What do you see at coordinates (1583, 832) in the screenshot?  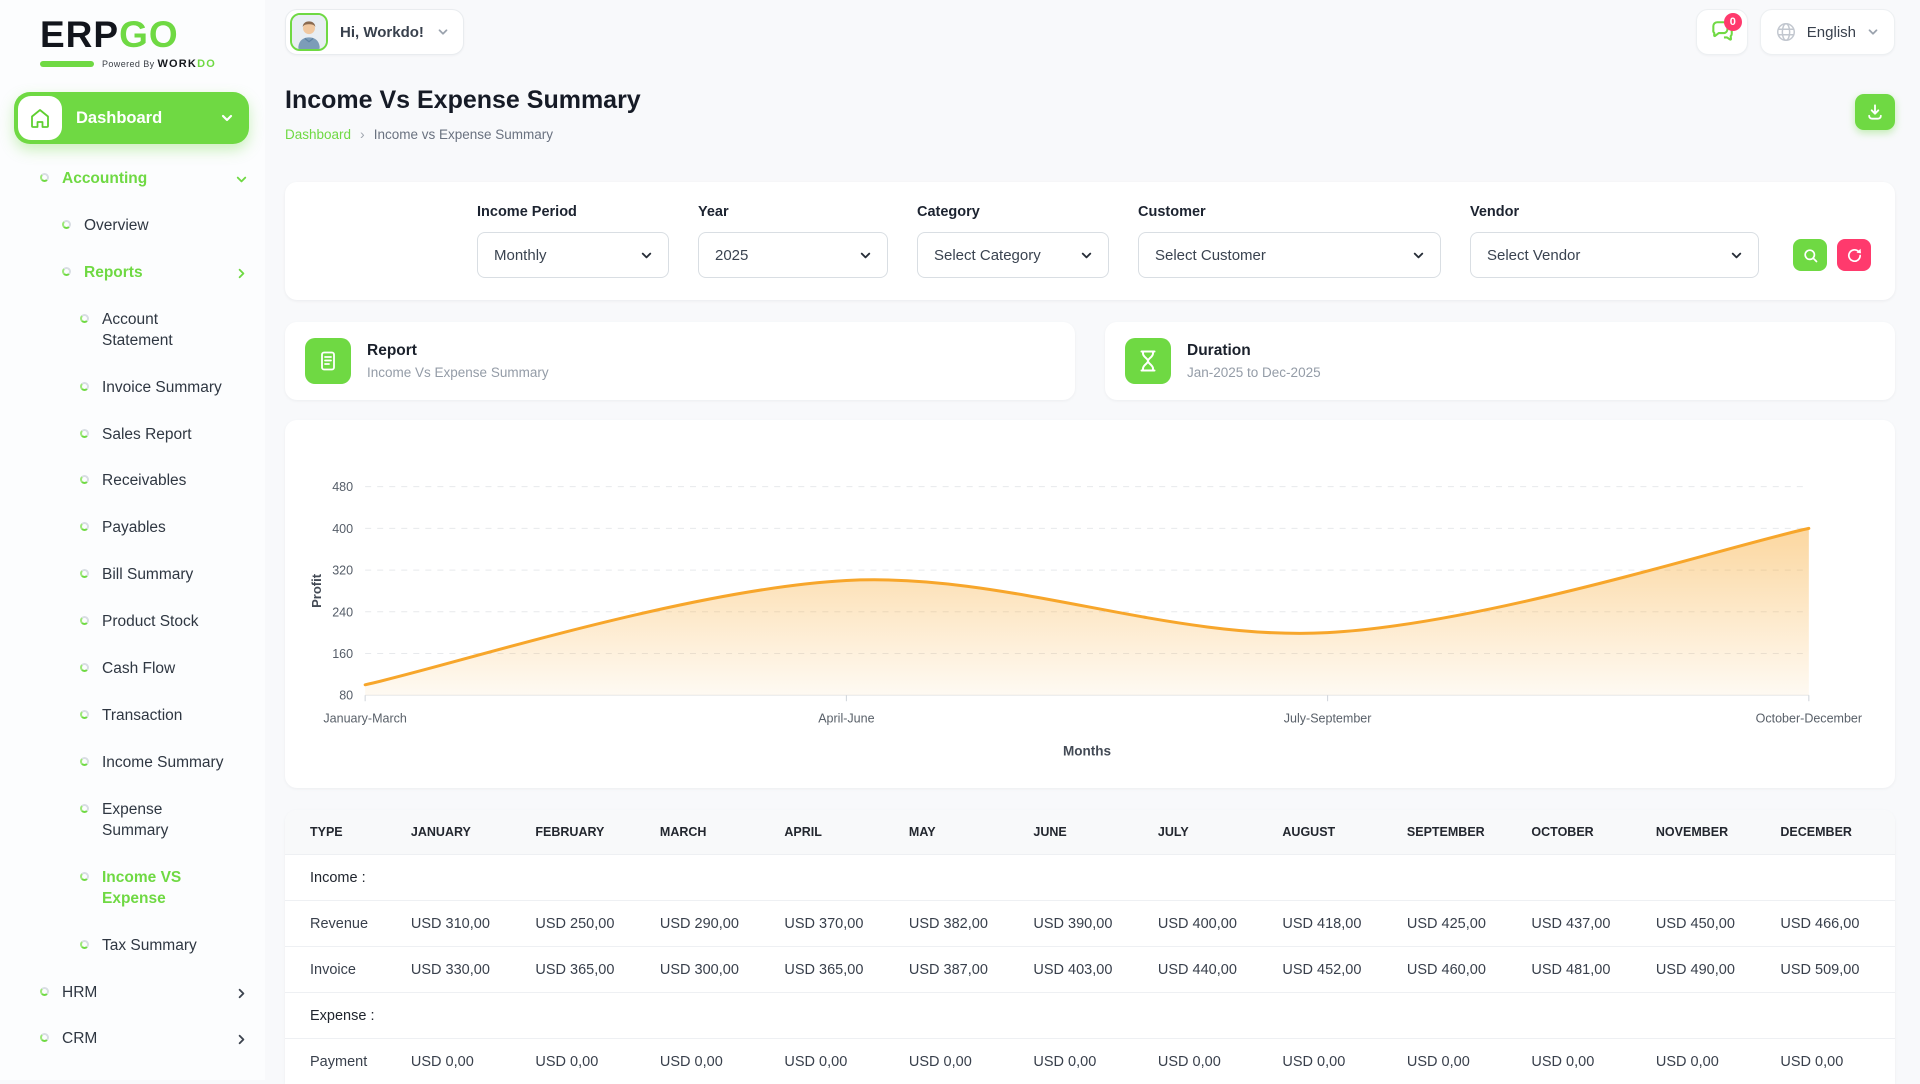 I see `column-header: OCTOBER` at bounding box center [1583, 832].